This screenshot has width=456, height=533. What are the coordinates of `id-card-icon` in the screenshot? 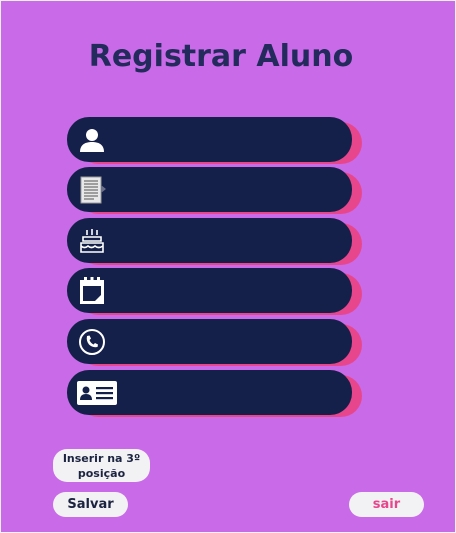 It's located at (97, 393).